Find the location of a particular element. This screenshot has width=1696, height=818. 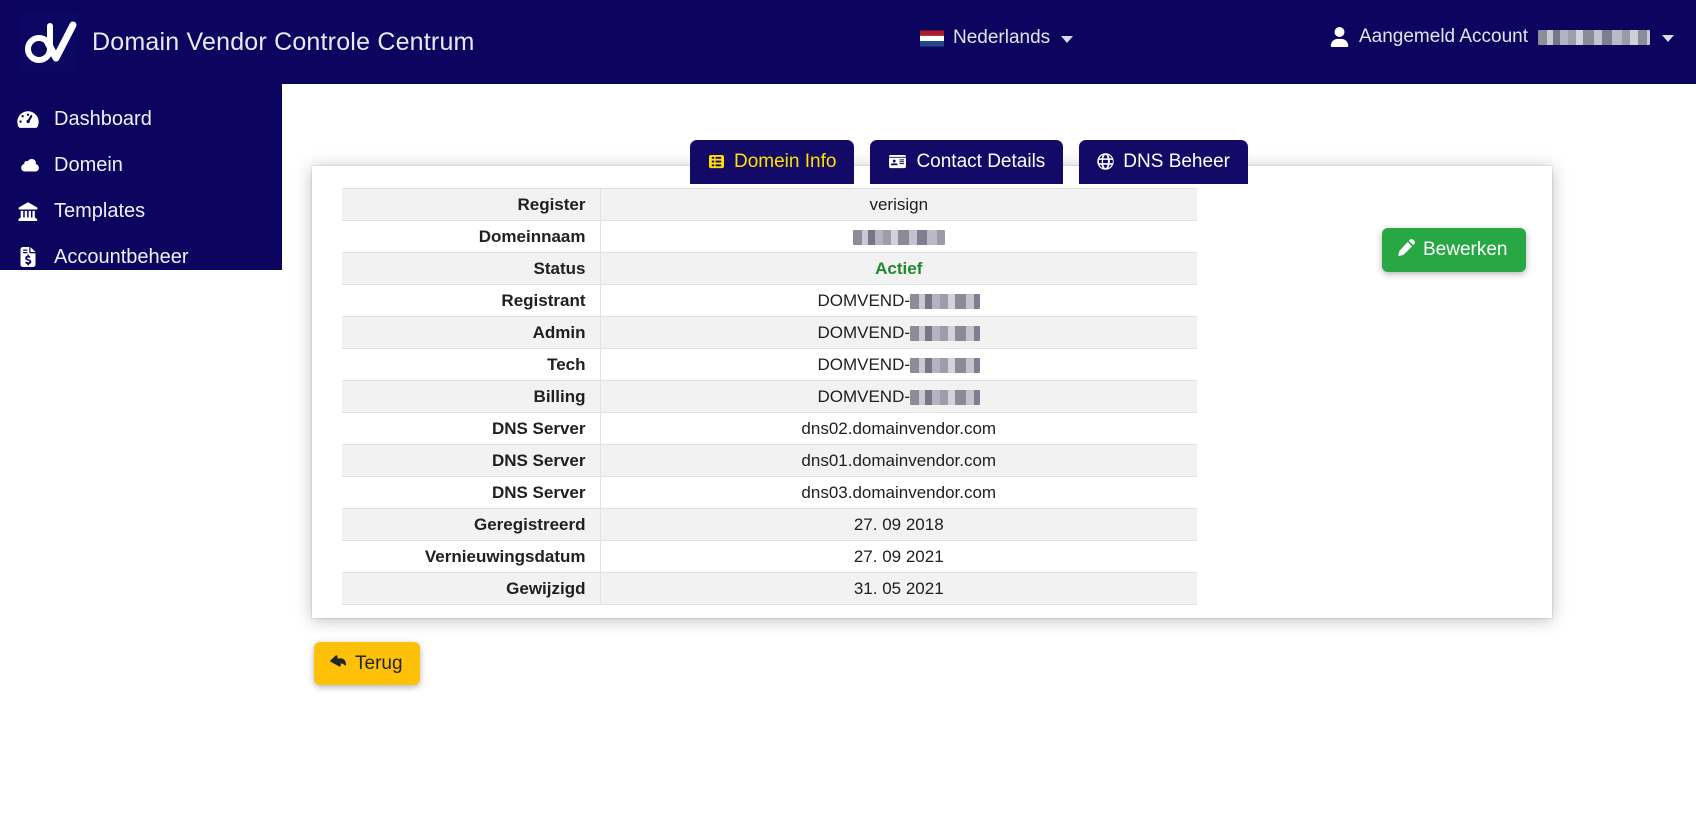

table-row-label: Status is located at coordinates (471, 268).